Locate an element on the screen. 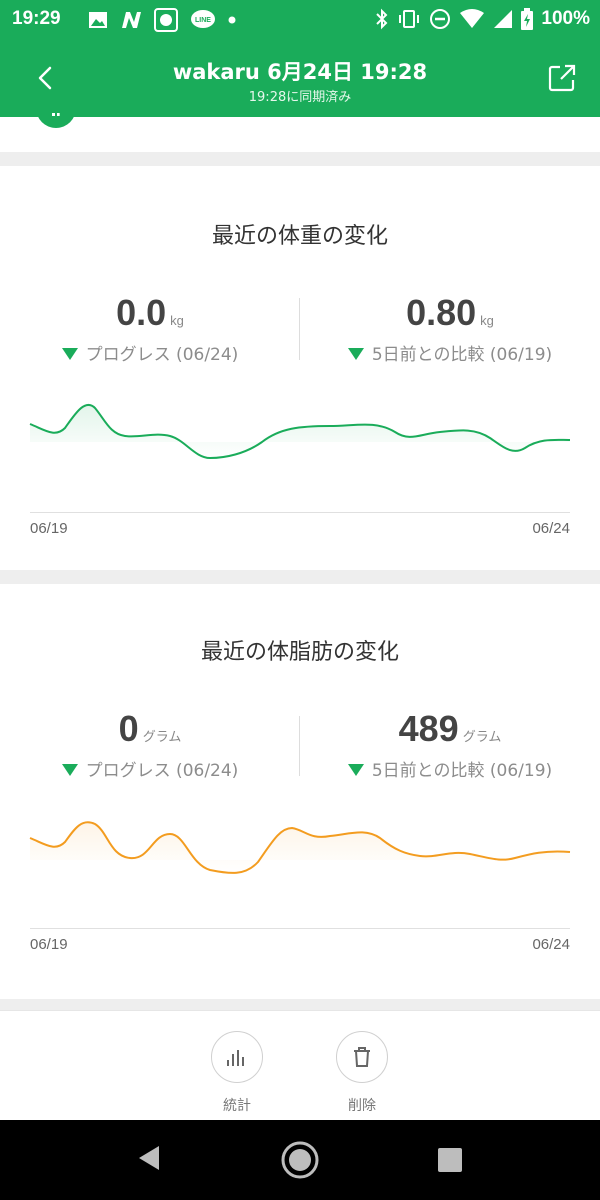 The image size is (600, 1200). weight-compare-unit: kg is located at coordinates (487, 320).